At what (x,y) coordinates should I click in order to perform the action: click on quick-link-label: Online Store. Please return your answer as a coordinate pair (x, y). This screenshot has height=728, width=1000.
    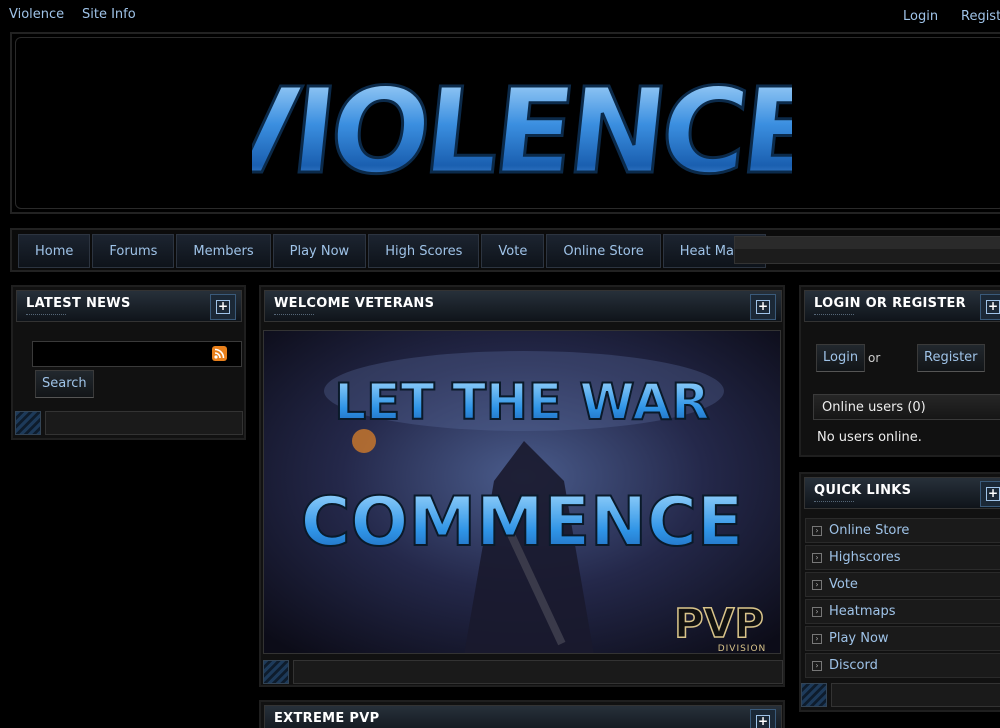
    Looking at the image, I should click on (869, 530).